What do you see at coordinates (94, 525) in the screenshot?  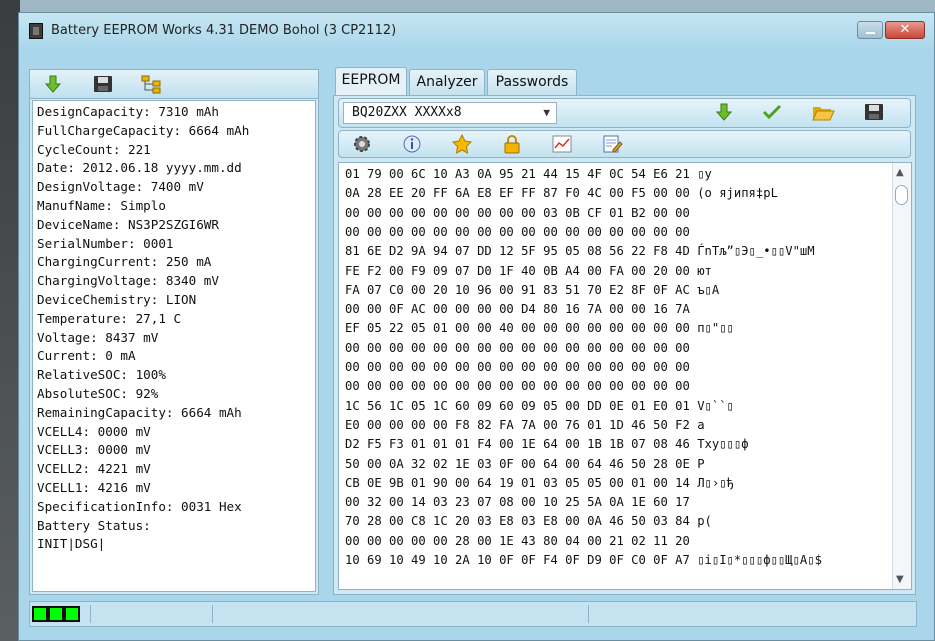 I see `info-line: Battery Status:` at bounding box center [94, 525].